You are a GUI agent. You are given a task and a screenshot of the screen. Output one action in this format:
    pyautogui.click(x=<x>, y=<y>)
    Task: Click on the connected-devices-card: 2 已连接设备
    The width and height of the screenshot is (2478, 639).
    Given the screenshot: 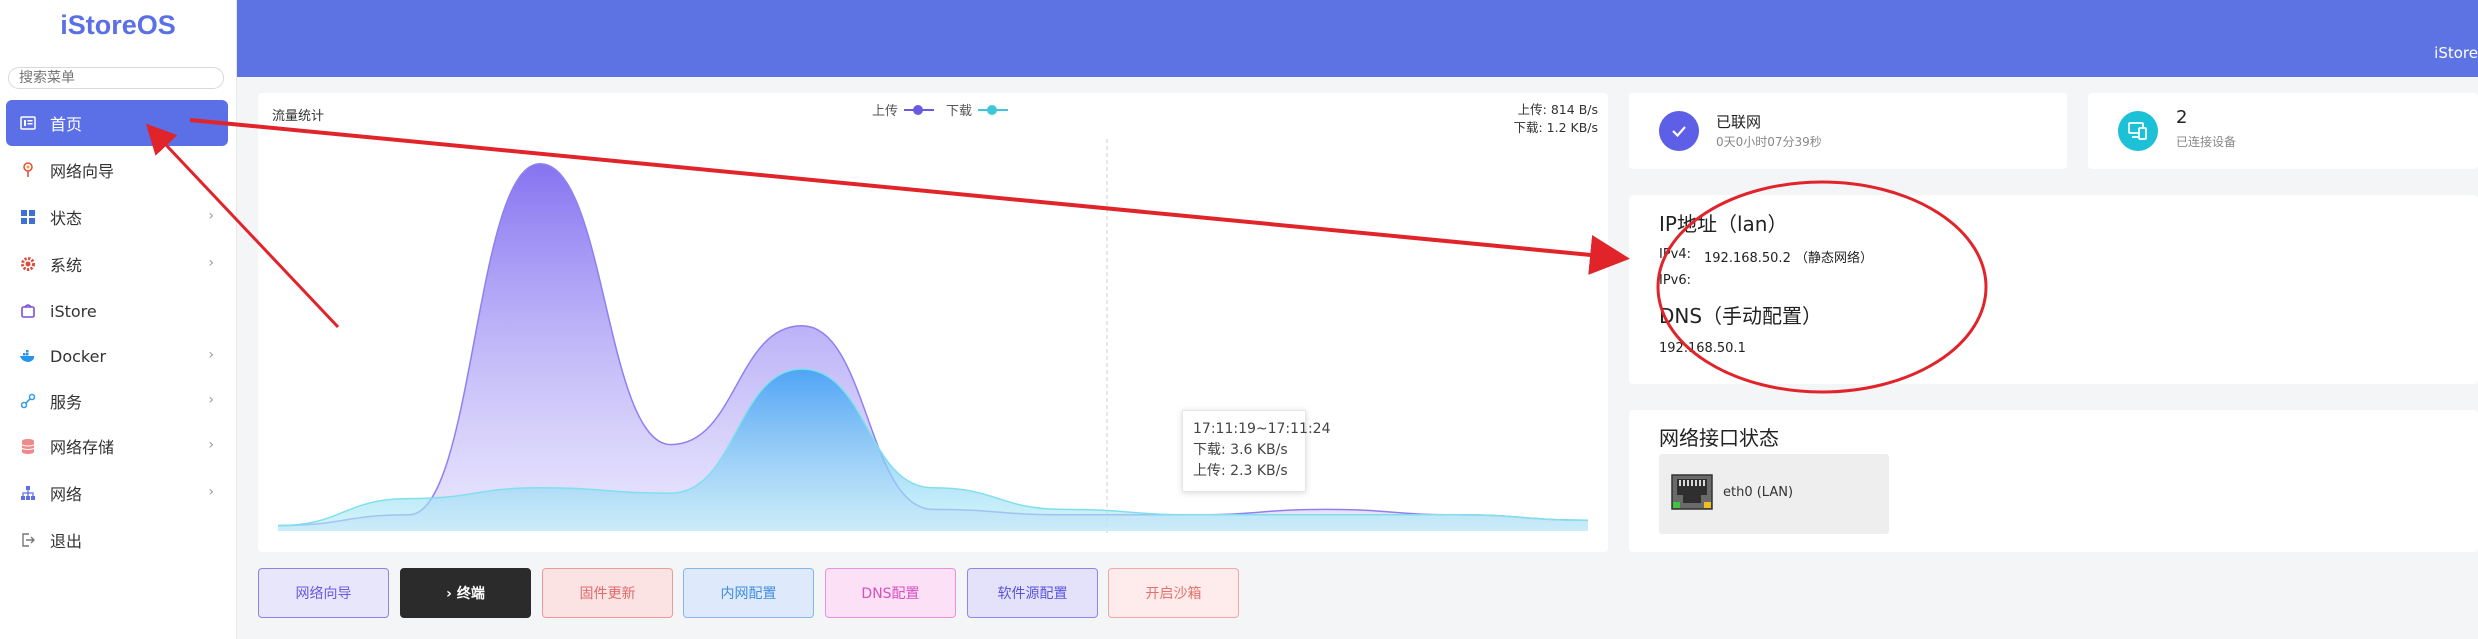 What is the action you would take?
    pyautogui.click(x=2283, y=131)
    